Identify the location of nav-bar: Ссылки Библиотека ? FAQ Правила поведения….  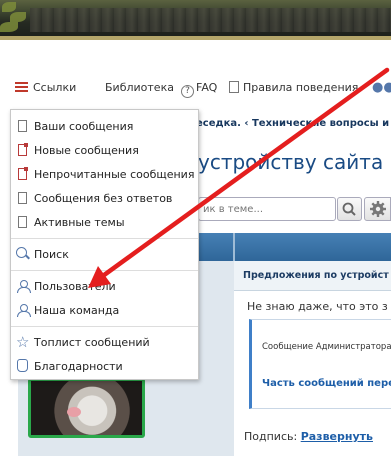
(195, 89).